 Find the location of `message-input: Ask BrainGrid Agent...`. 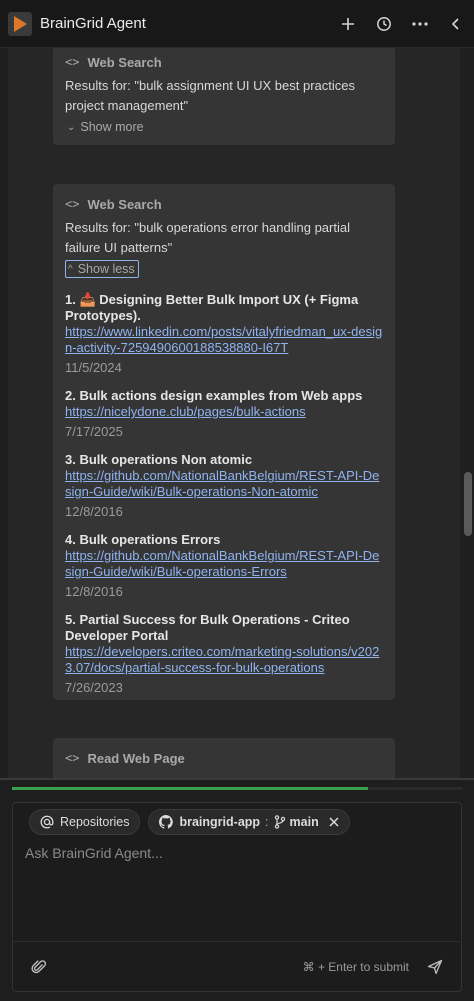

message-input: Ask BrainGrid Agent... is located at coordinates (94, 853).